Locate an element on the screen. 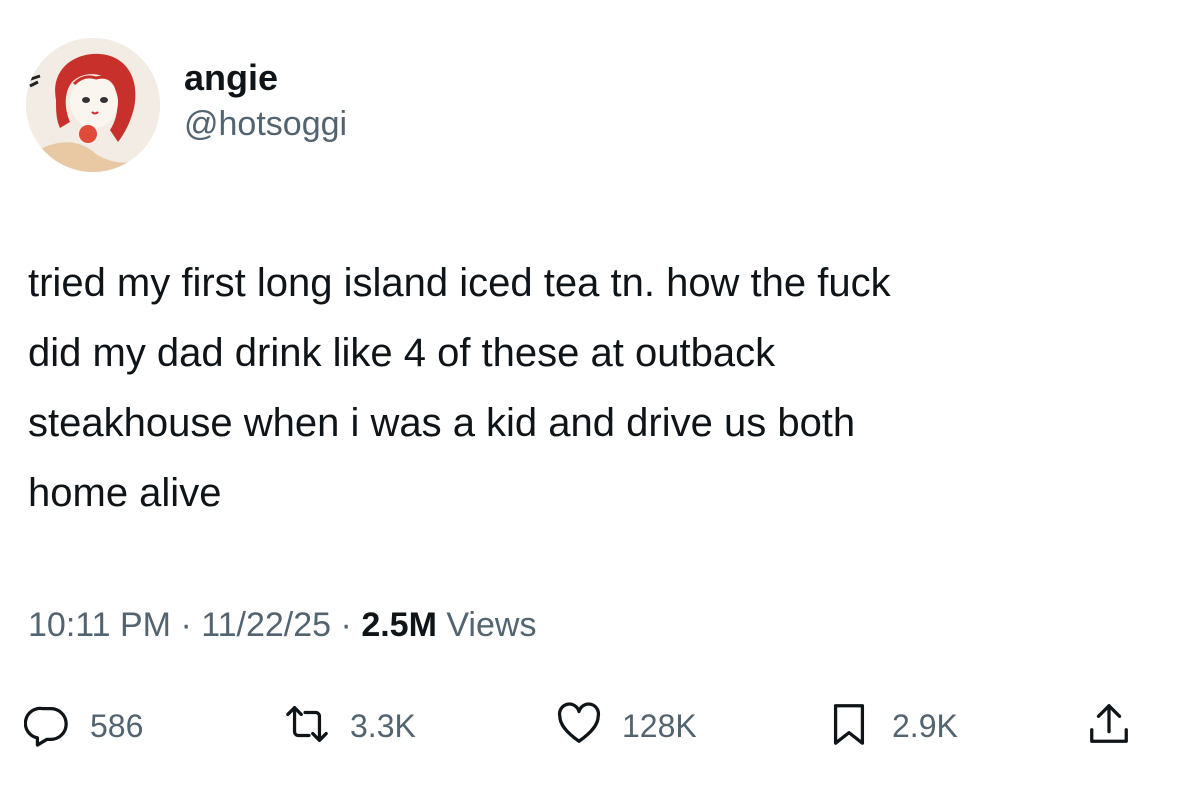 The width and height of the screenshot is (1179, 806). like-icon is located at coordinates (579, 726).